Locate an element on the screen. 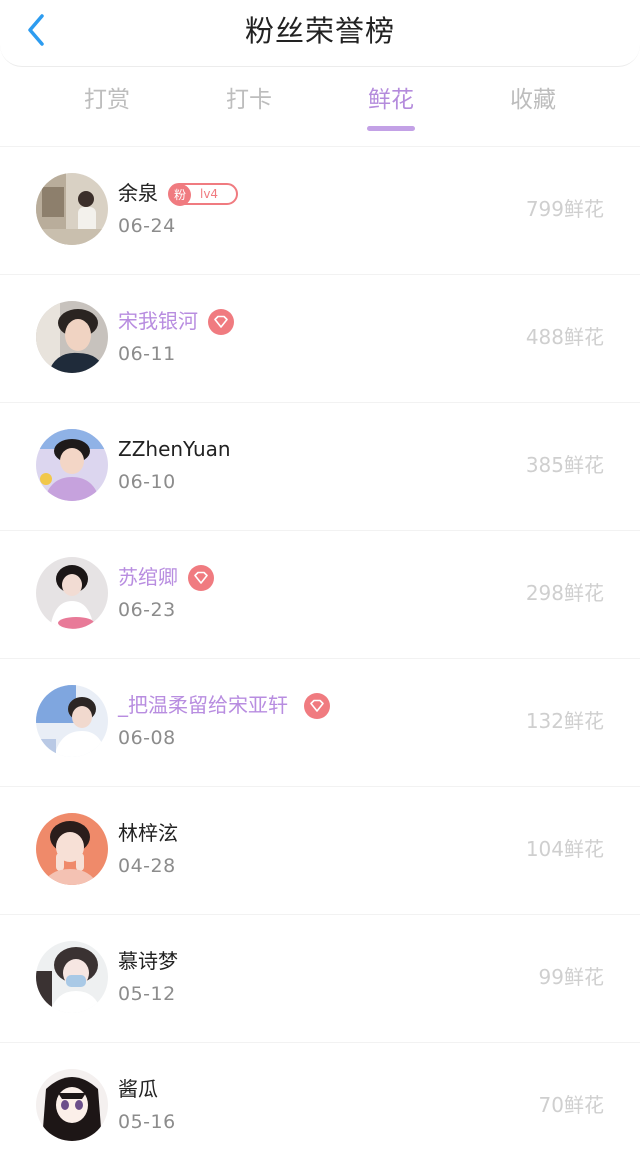 The height and width of the screenshot is (1173, 640). fan-date: 05-16 is located at coordinates (147, 1122).